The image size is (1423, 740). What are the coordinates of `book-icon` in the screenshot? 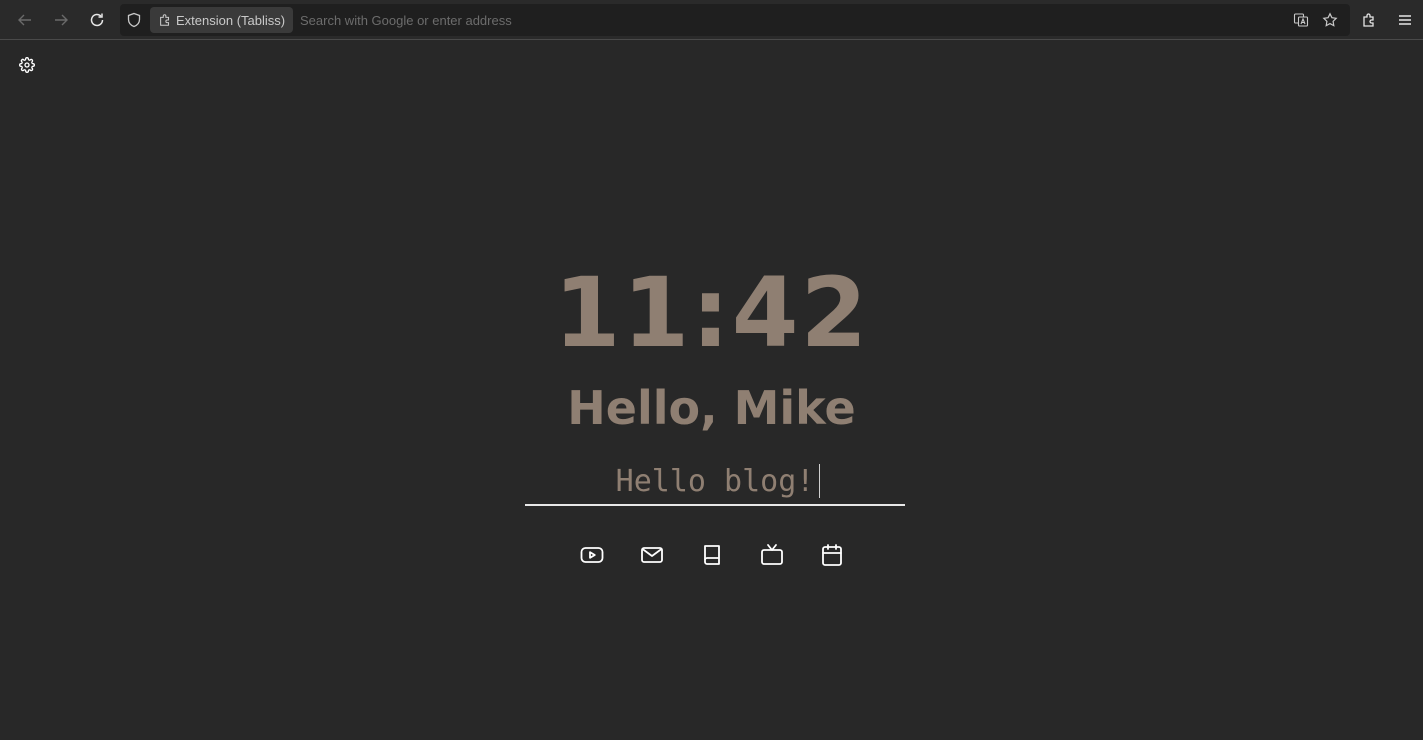 It's located at (711, 555).